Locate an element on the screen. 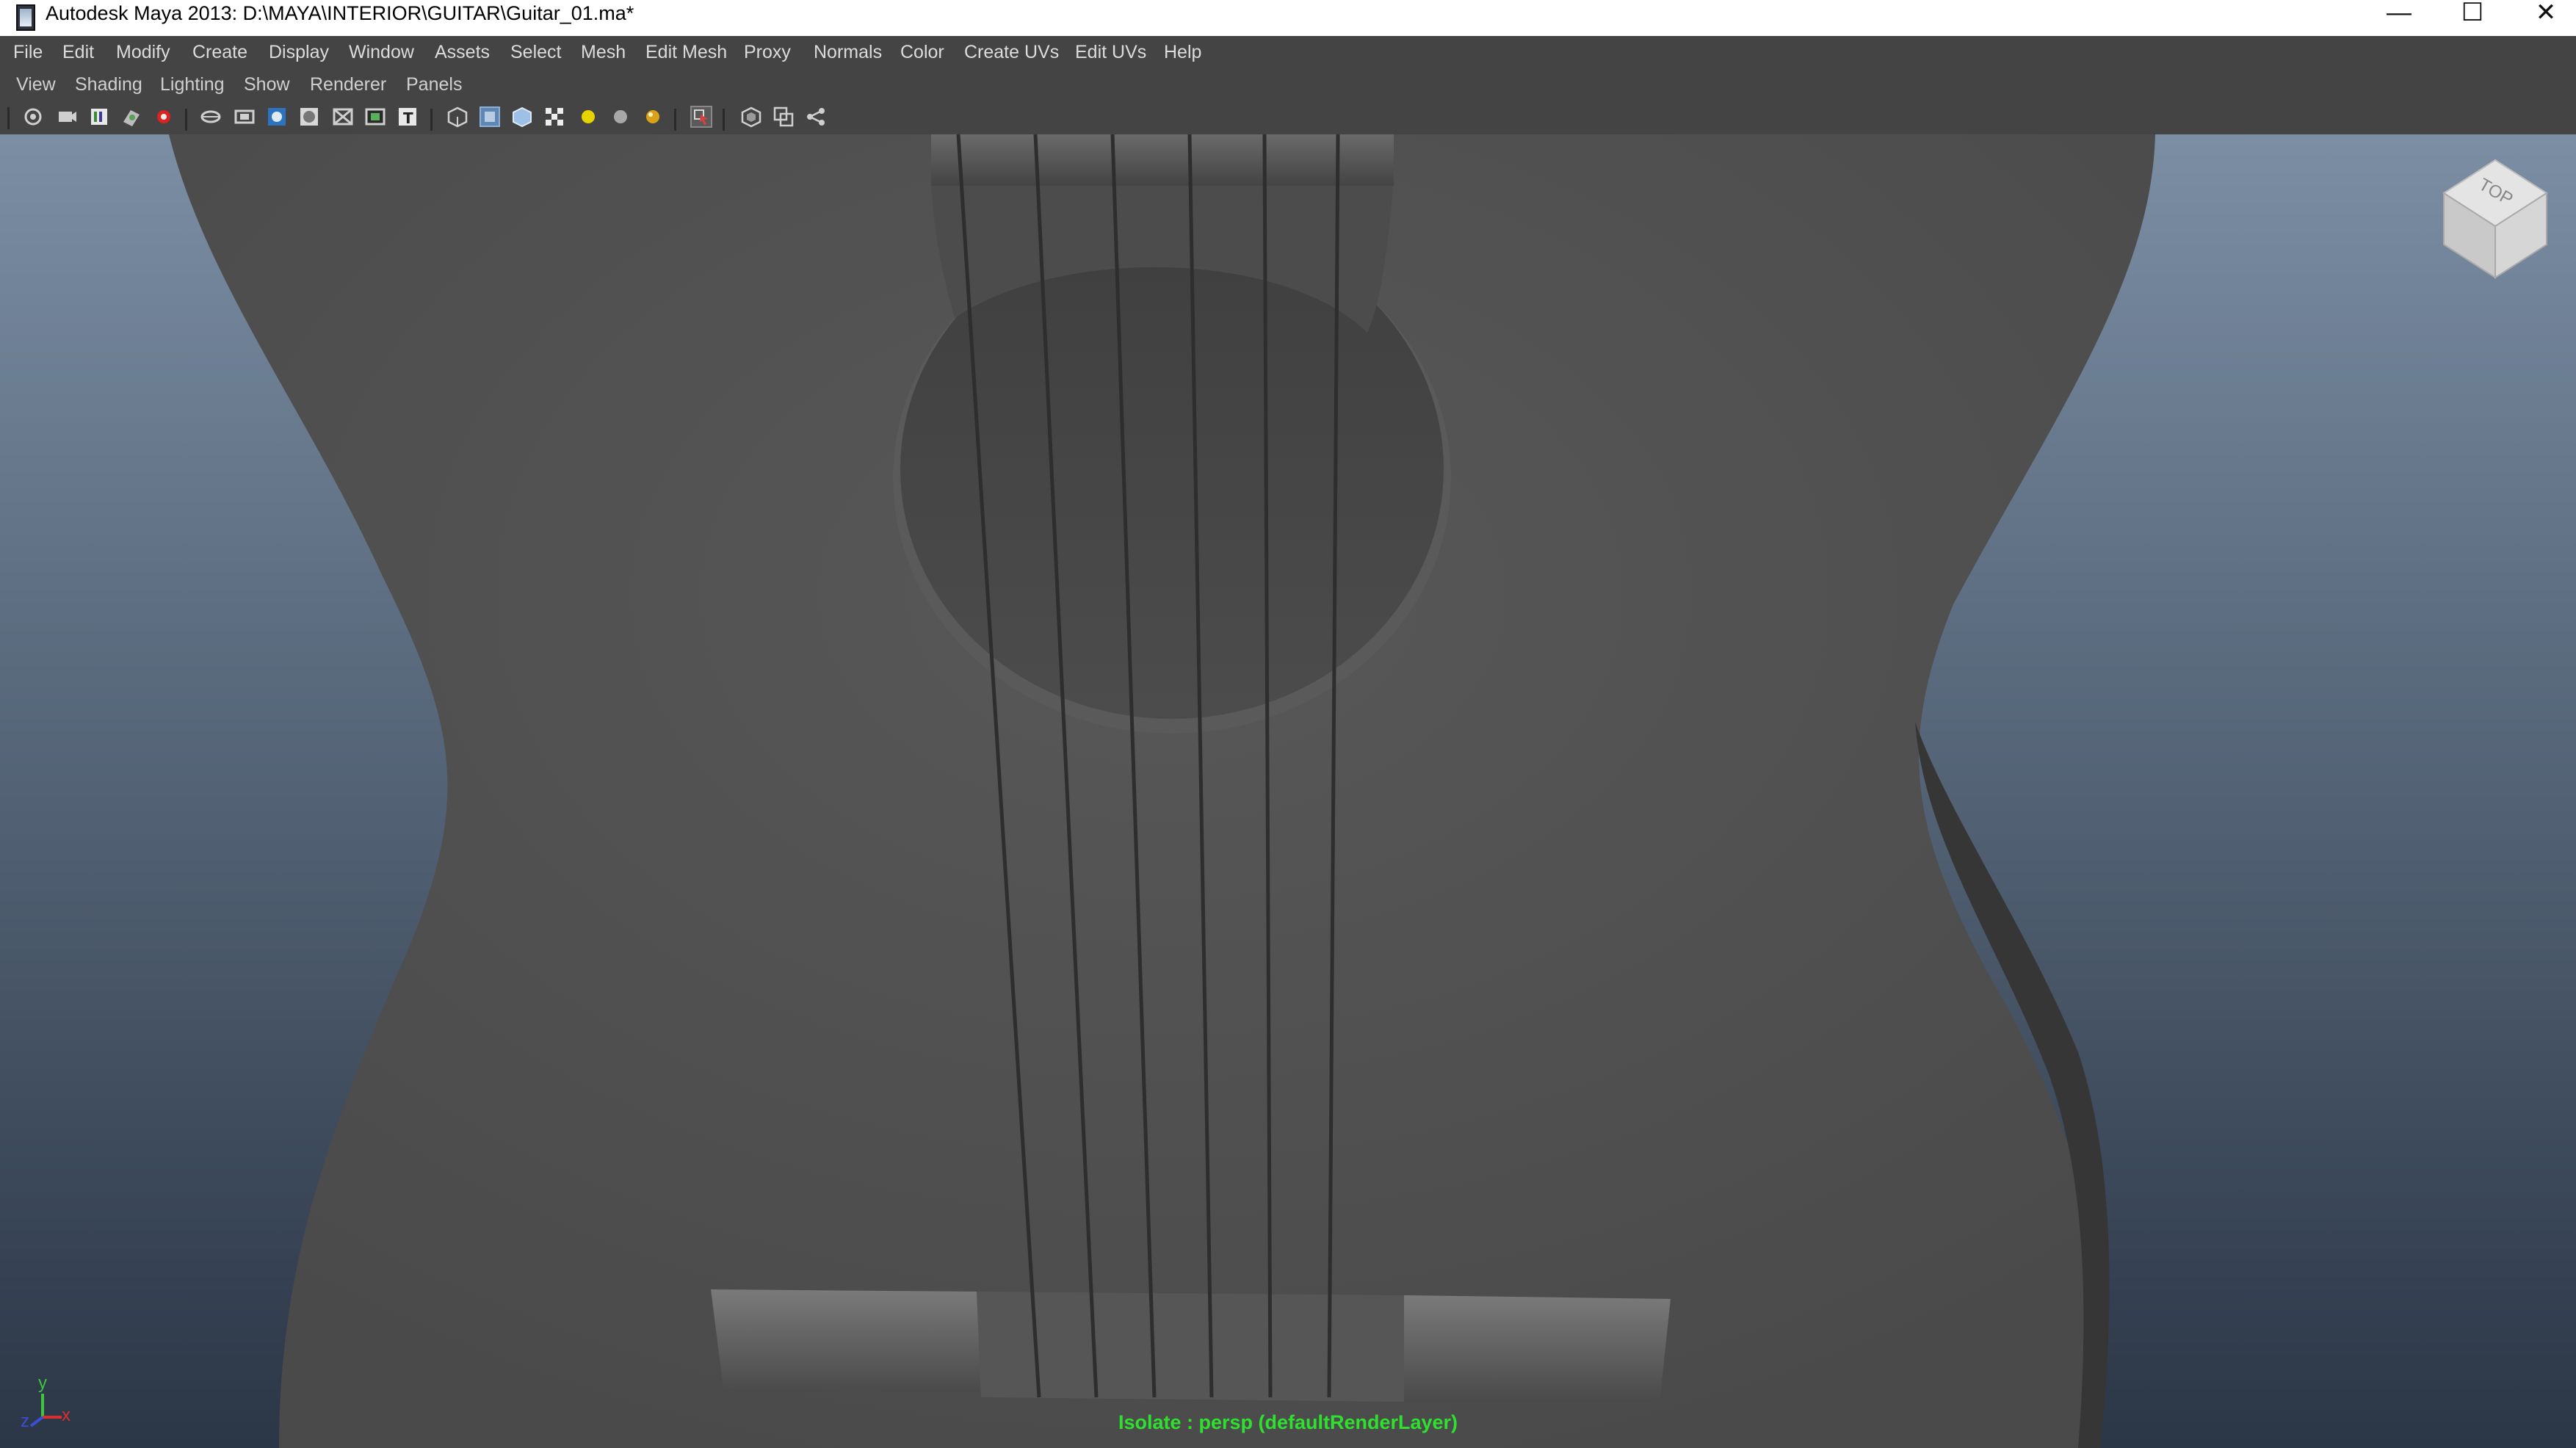 The image size is (2576, 1448). xray-icon is located at coordinates (751, 117).